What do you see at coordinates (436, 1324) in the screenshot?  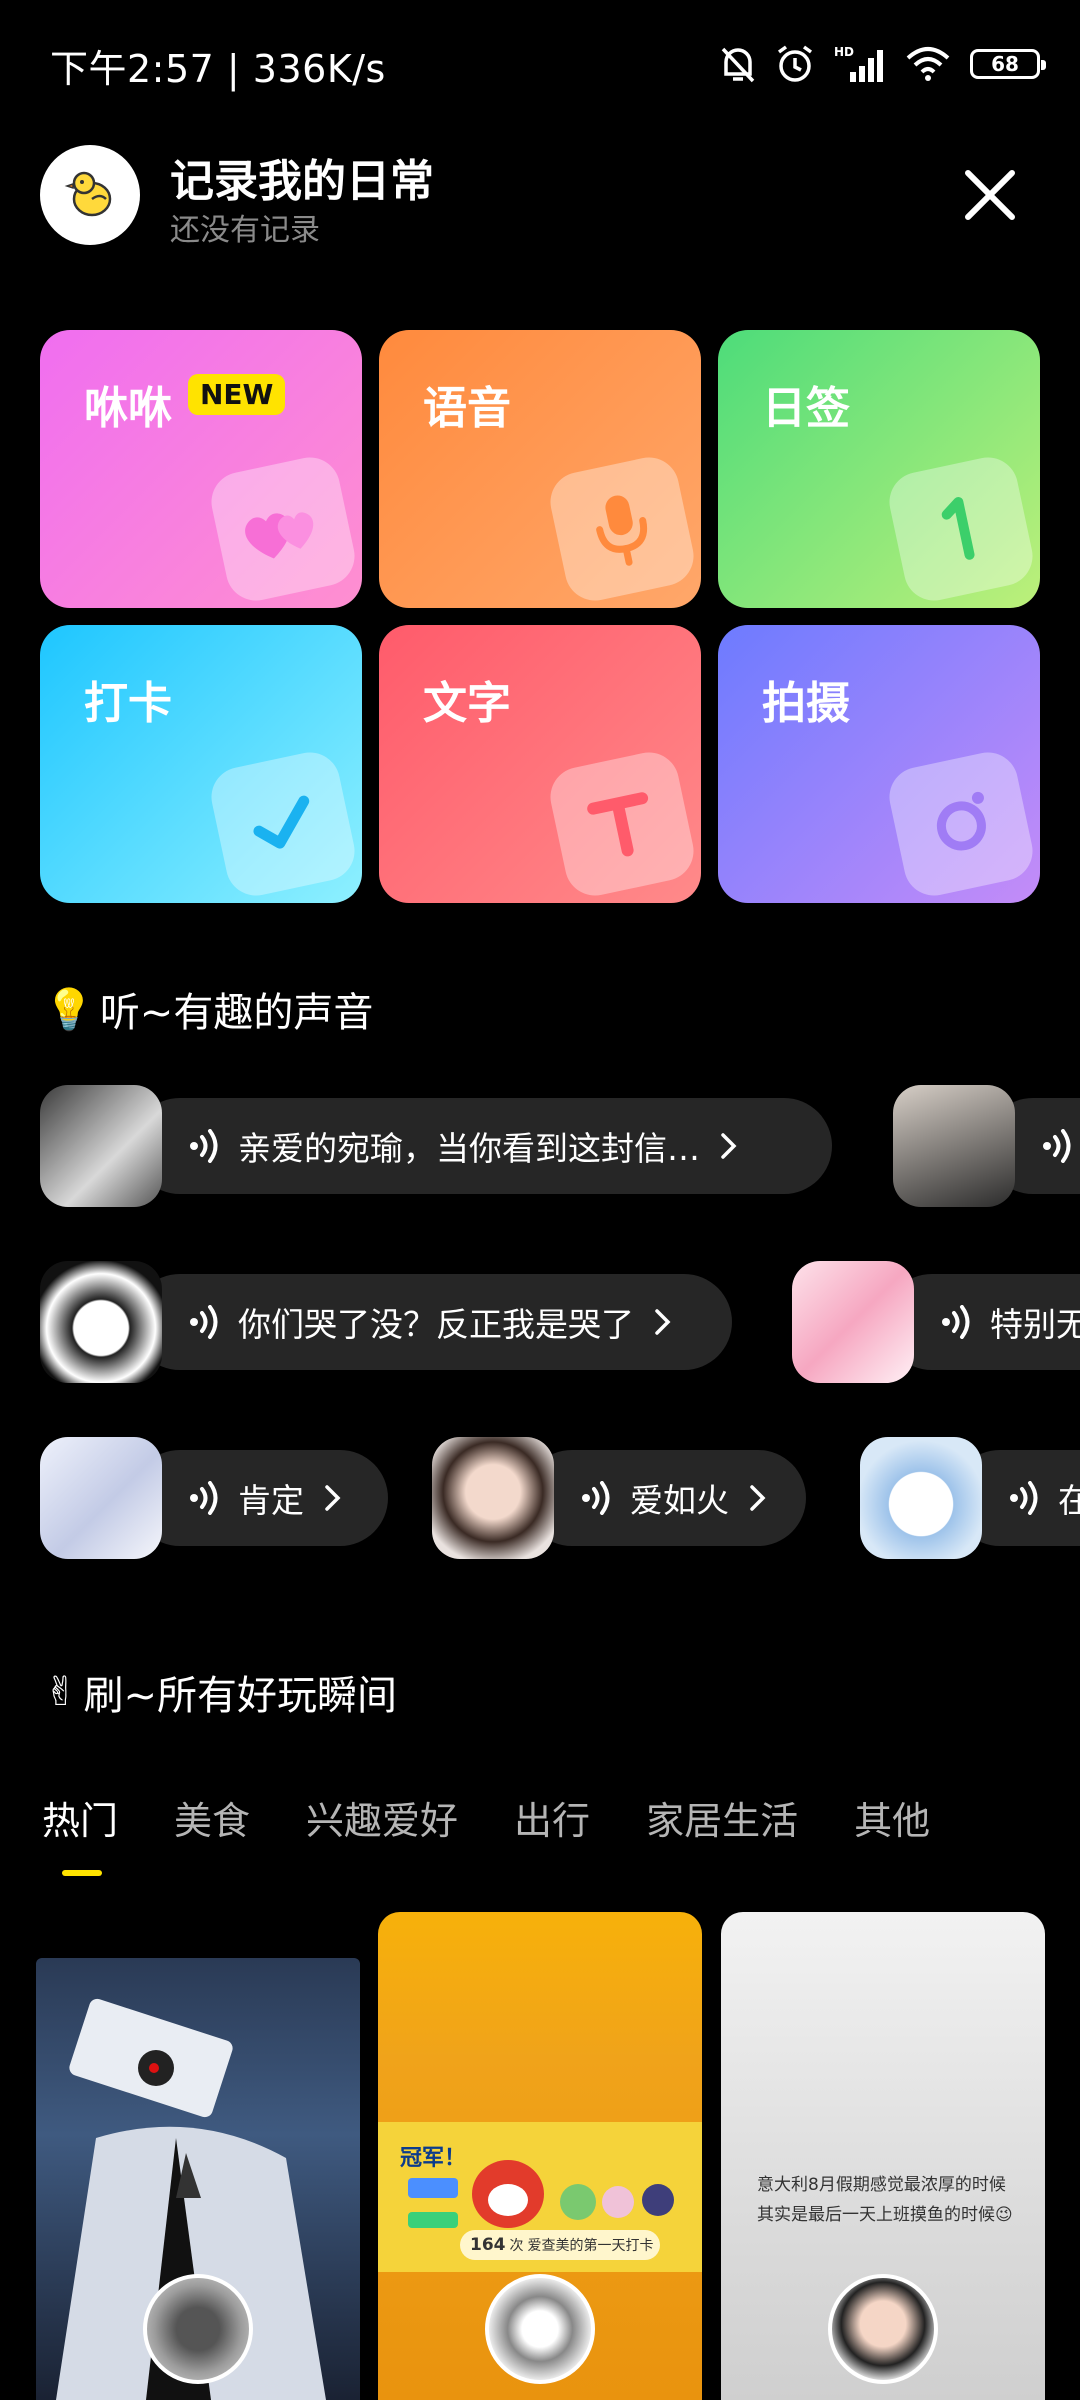 I see `voice-title: 你们哭了没？反正我是哭了` at bounding box center [436, 1324].